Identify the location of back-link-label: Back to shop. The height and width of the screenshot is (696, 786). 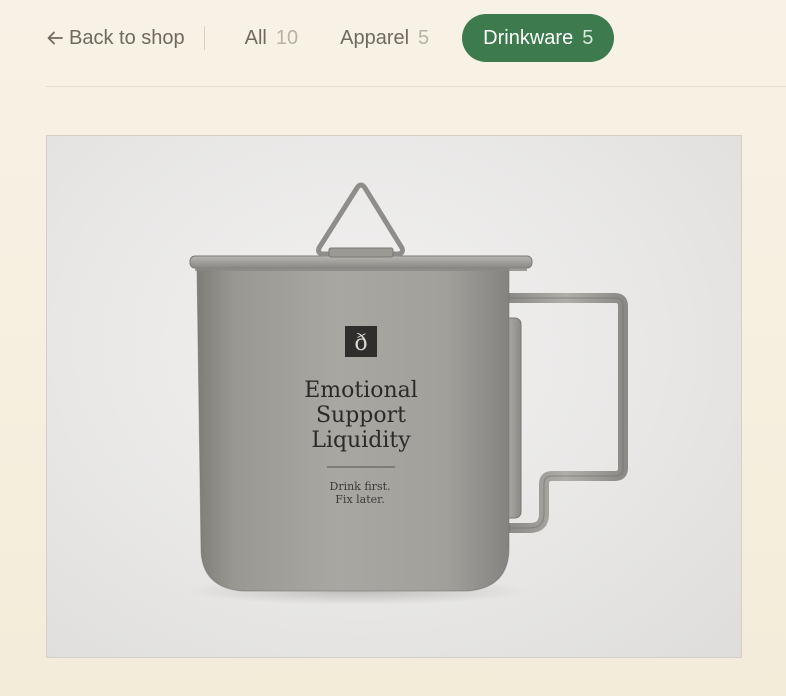
(127, 37).